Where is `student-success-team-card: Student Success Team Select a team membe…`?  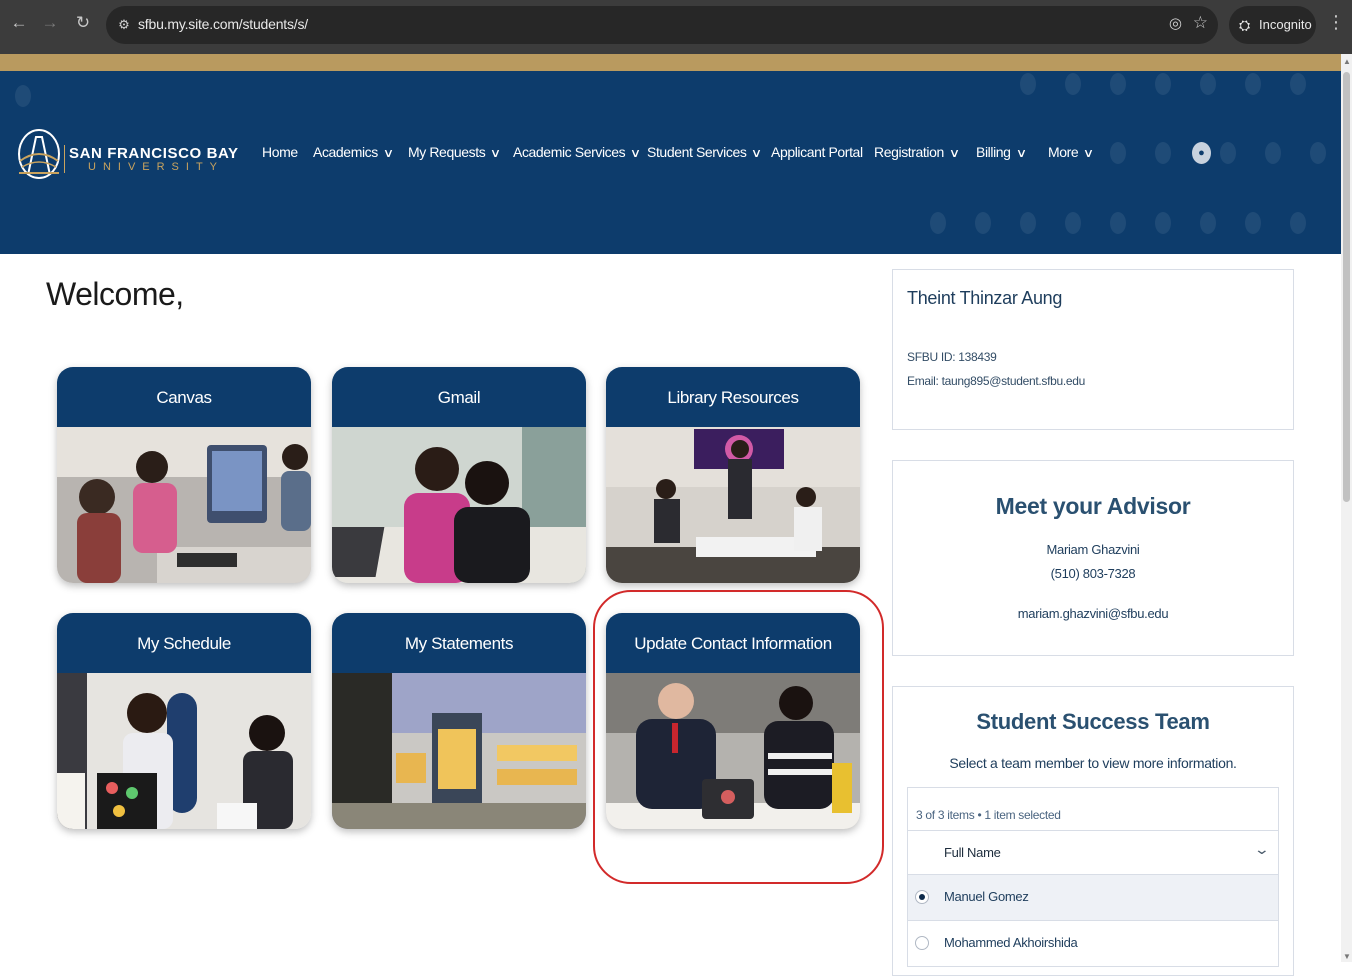 student-success-team-card: Student Success Team Select a team membe… is located at coordinates (1093, 831).